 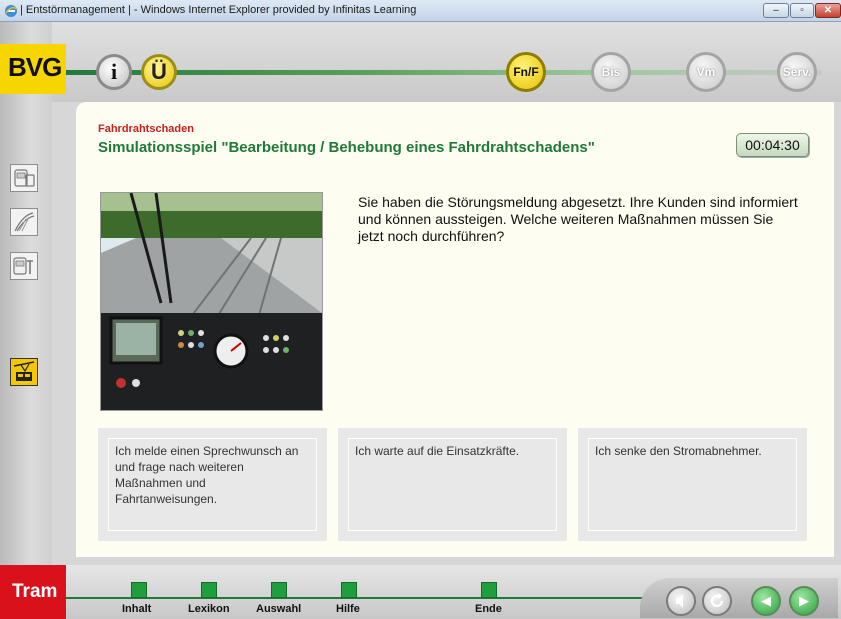 What do you see at coordinates (11, 11) in the screenshot?
I see `internet-explorer-icon` at bounding box center [11, 11].